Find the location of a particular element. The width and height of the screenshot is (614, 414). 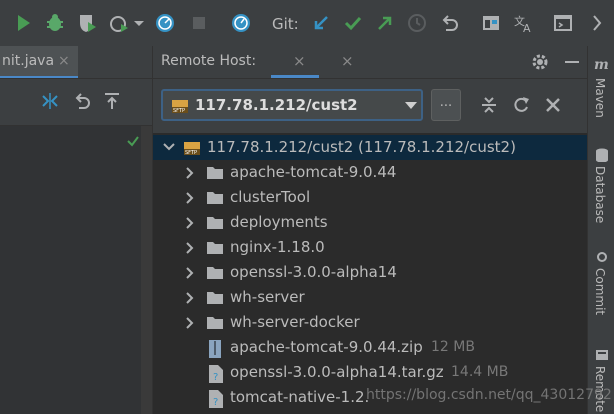

collapse-icon is located at coordinates (50, 101).